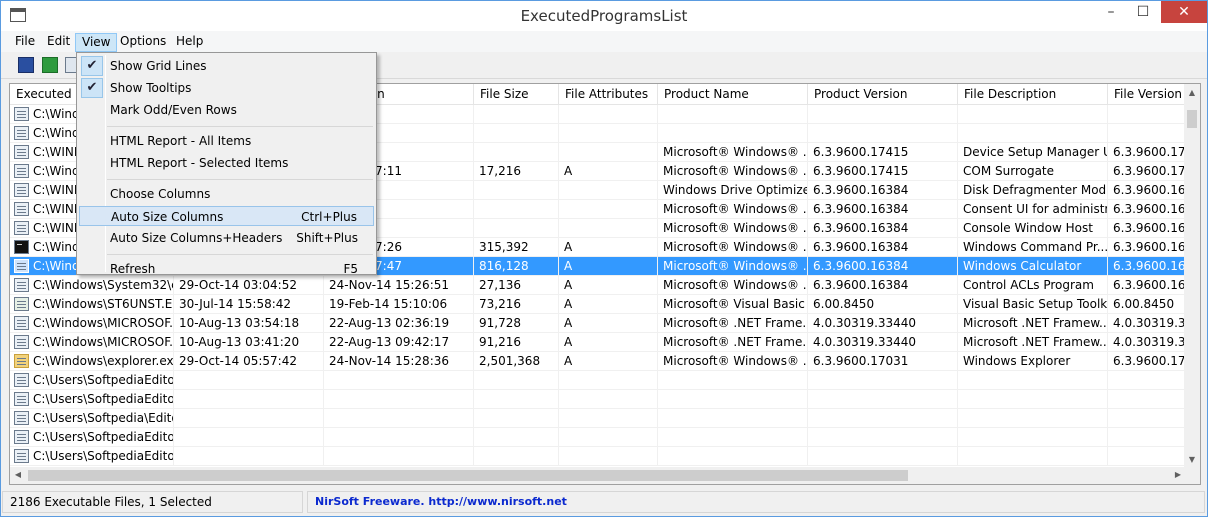  I want to click on table-cell: Console Window Host, so click(1033, 228).